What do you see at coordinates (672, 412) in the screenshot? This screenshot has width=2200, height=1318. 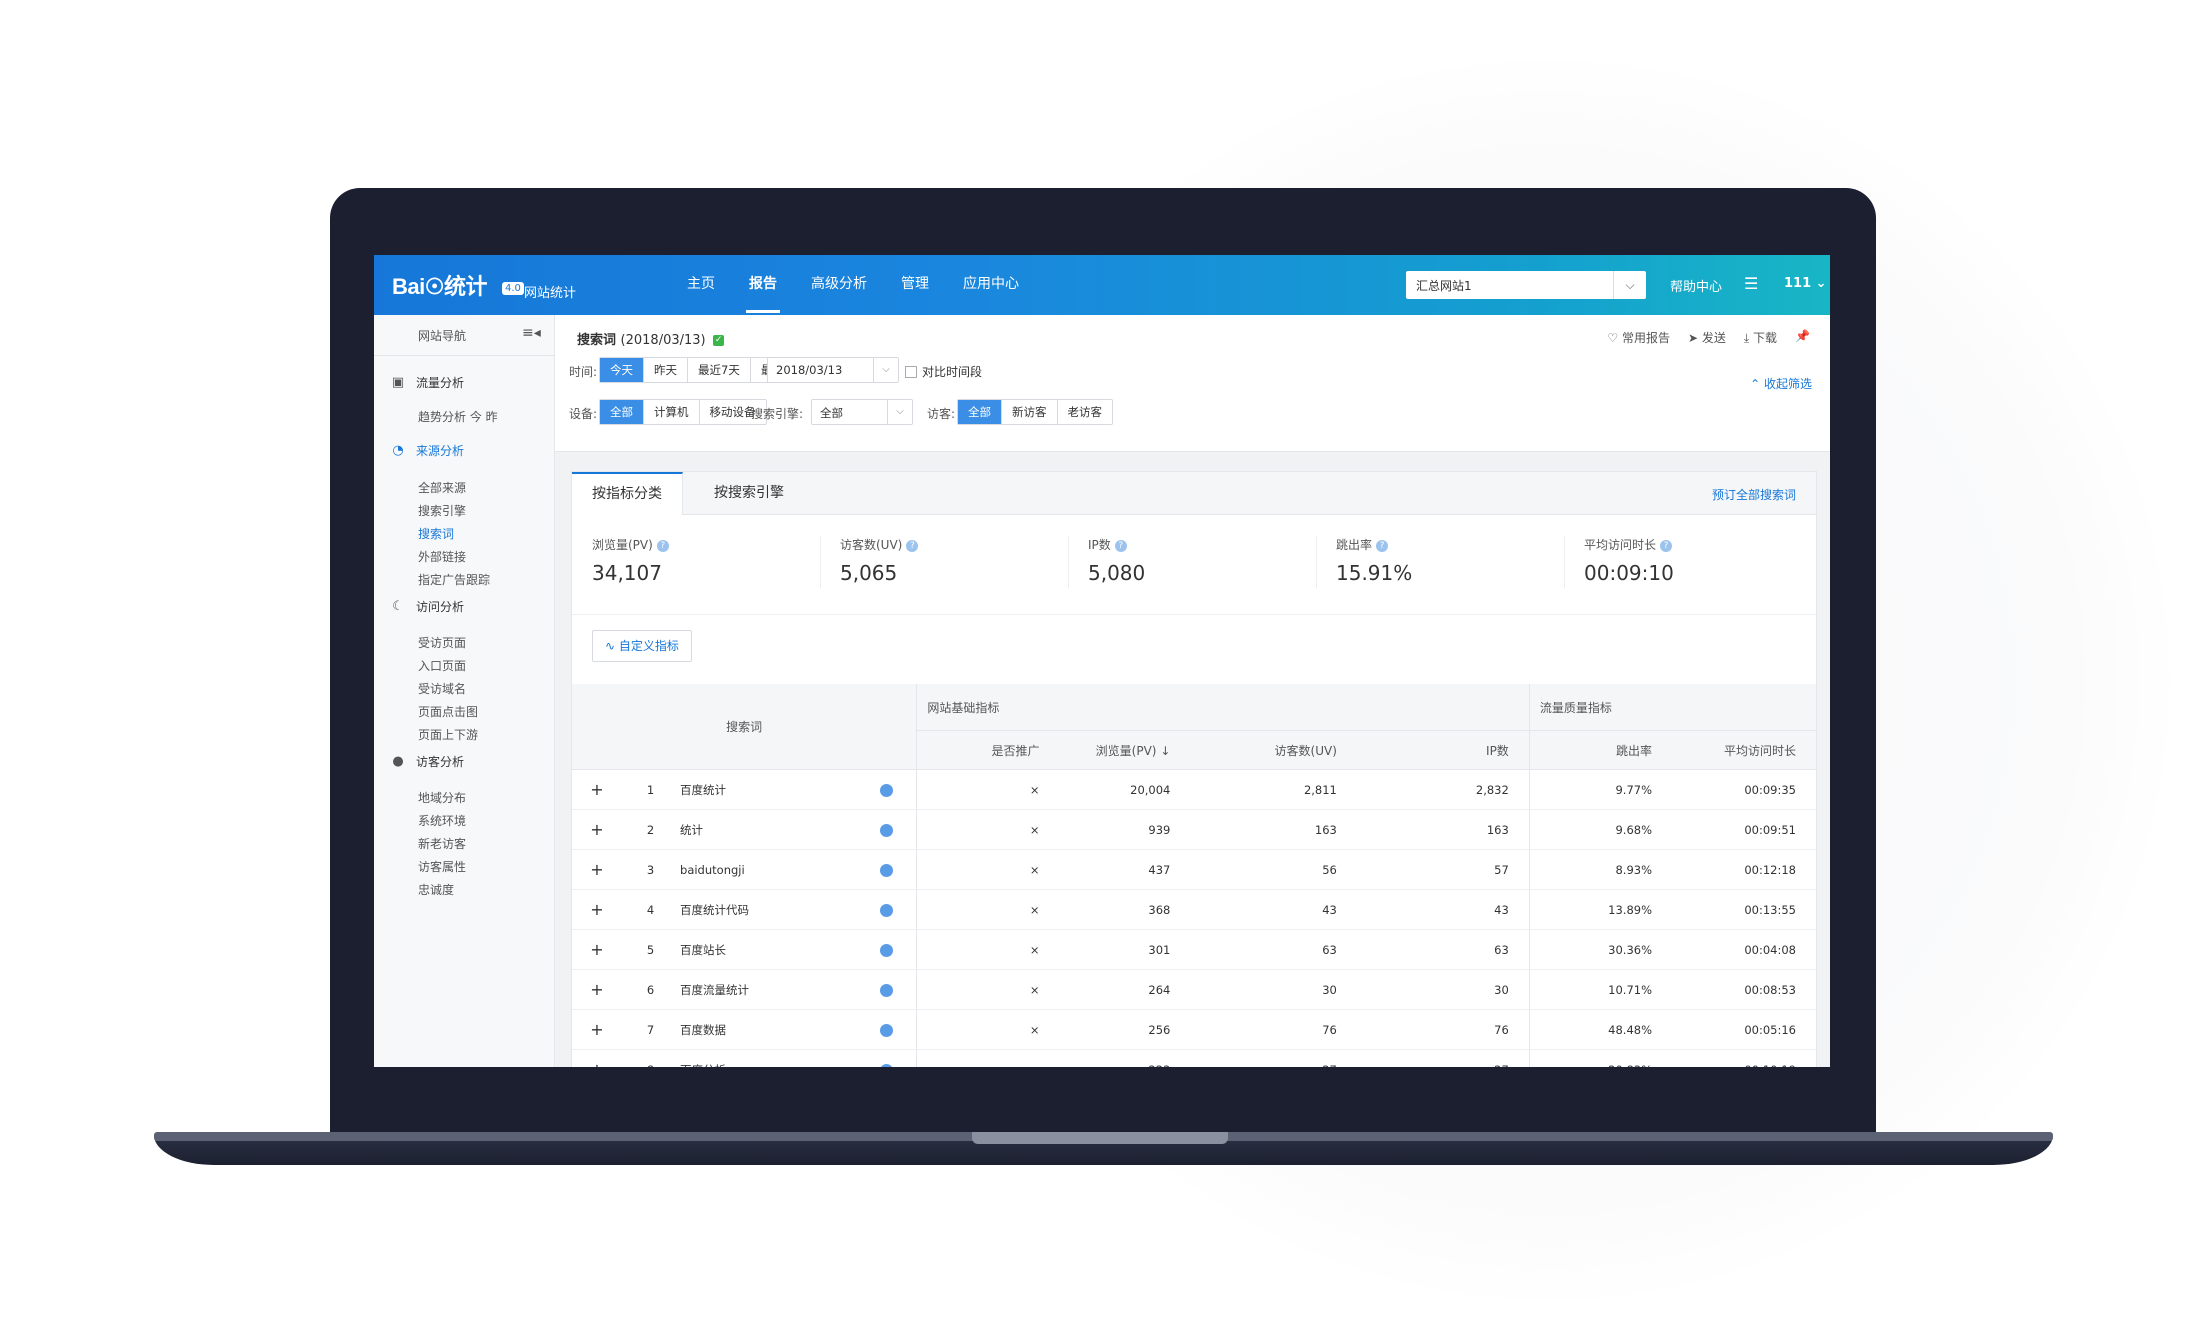 I see `device-pc-button: 计算机` at bounding box center [672, 412].